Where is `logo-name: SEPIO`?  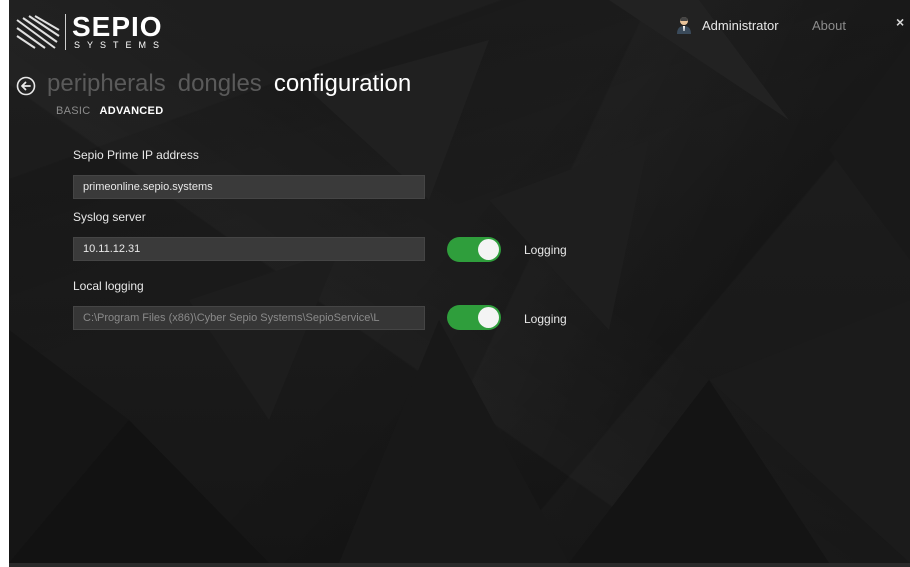
logo-name: SEPIO is located at coordinates (117, 26).